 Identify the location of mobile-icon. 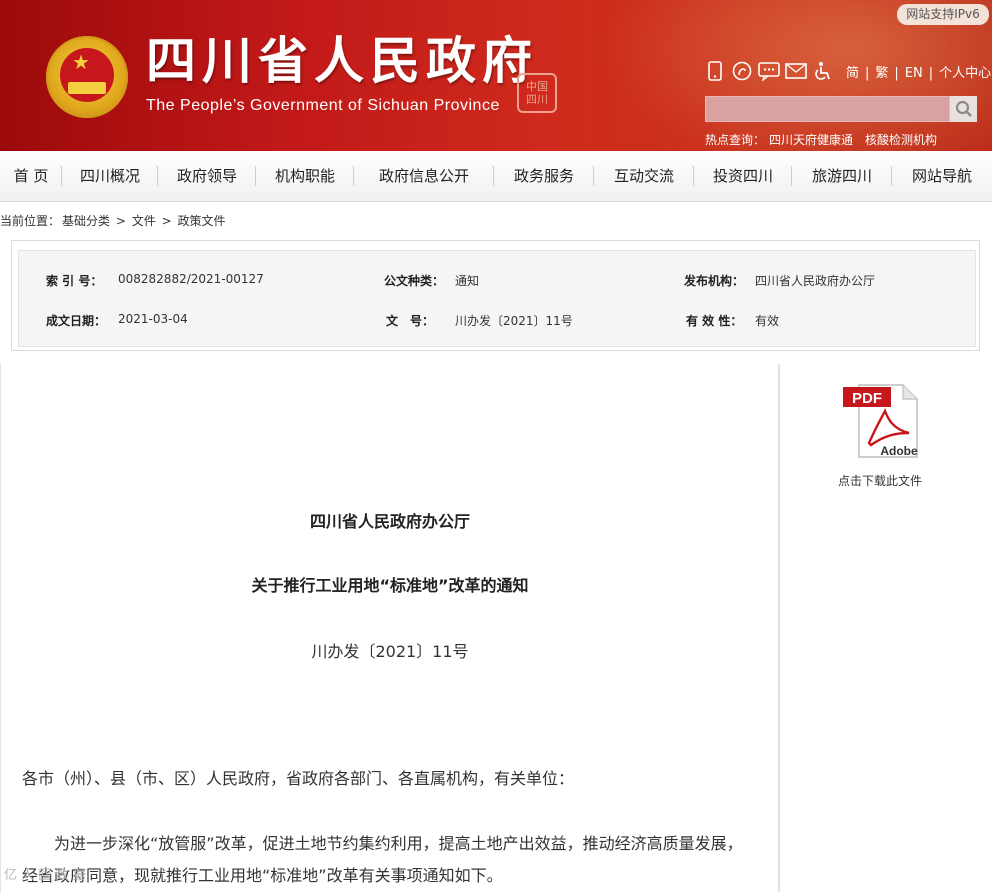
(715, 71).